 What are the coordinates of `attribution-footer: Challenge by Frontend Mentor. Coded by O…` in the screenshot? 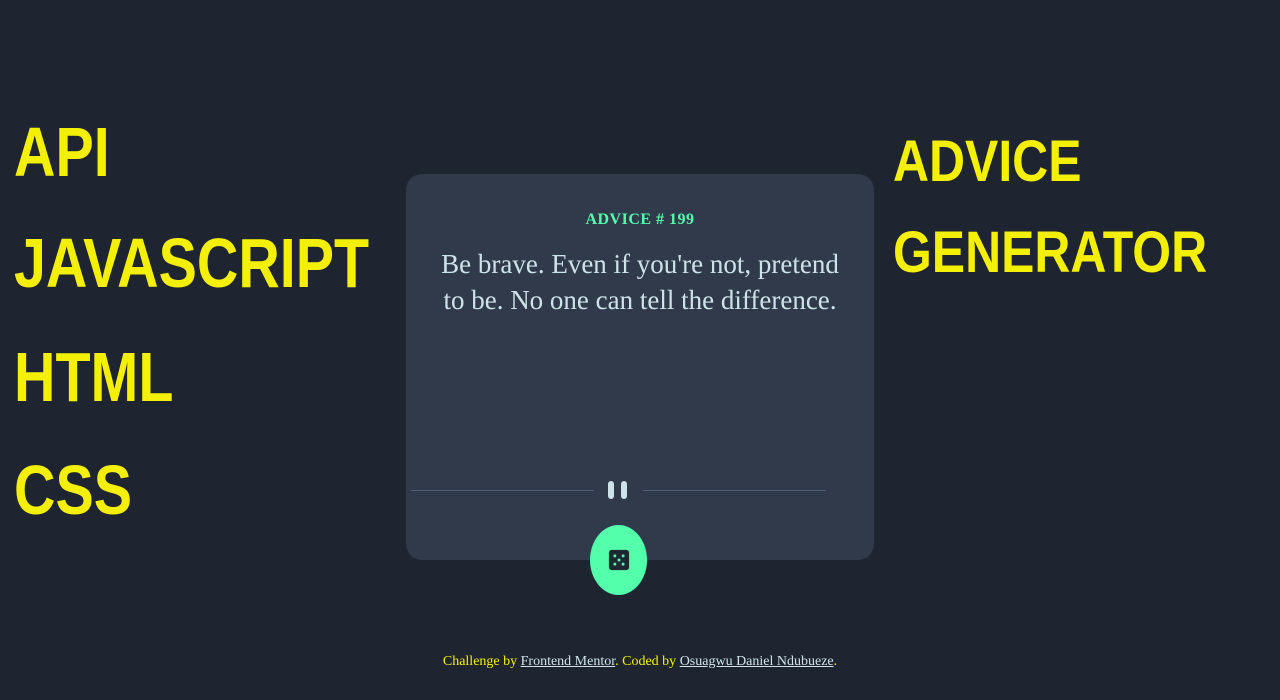 It's located at (640, 662).